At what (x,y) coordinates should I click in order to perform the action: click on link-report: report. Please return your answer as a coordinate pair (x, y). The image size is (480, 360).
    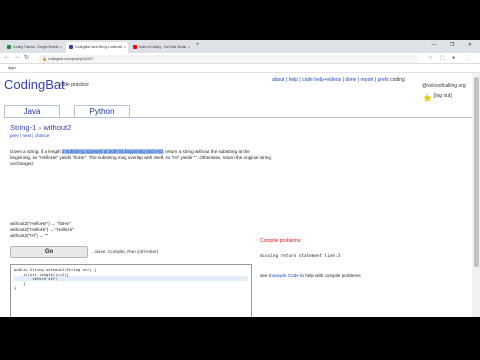
    Looking at the image, I should click on (366, 80).